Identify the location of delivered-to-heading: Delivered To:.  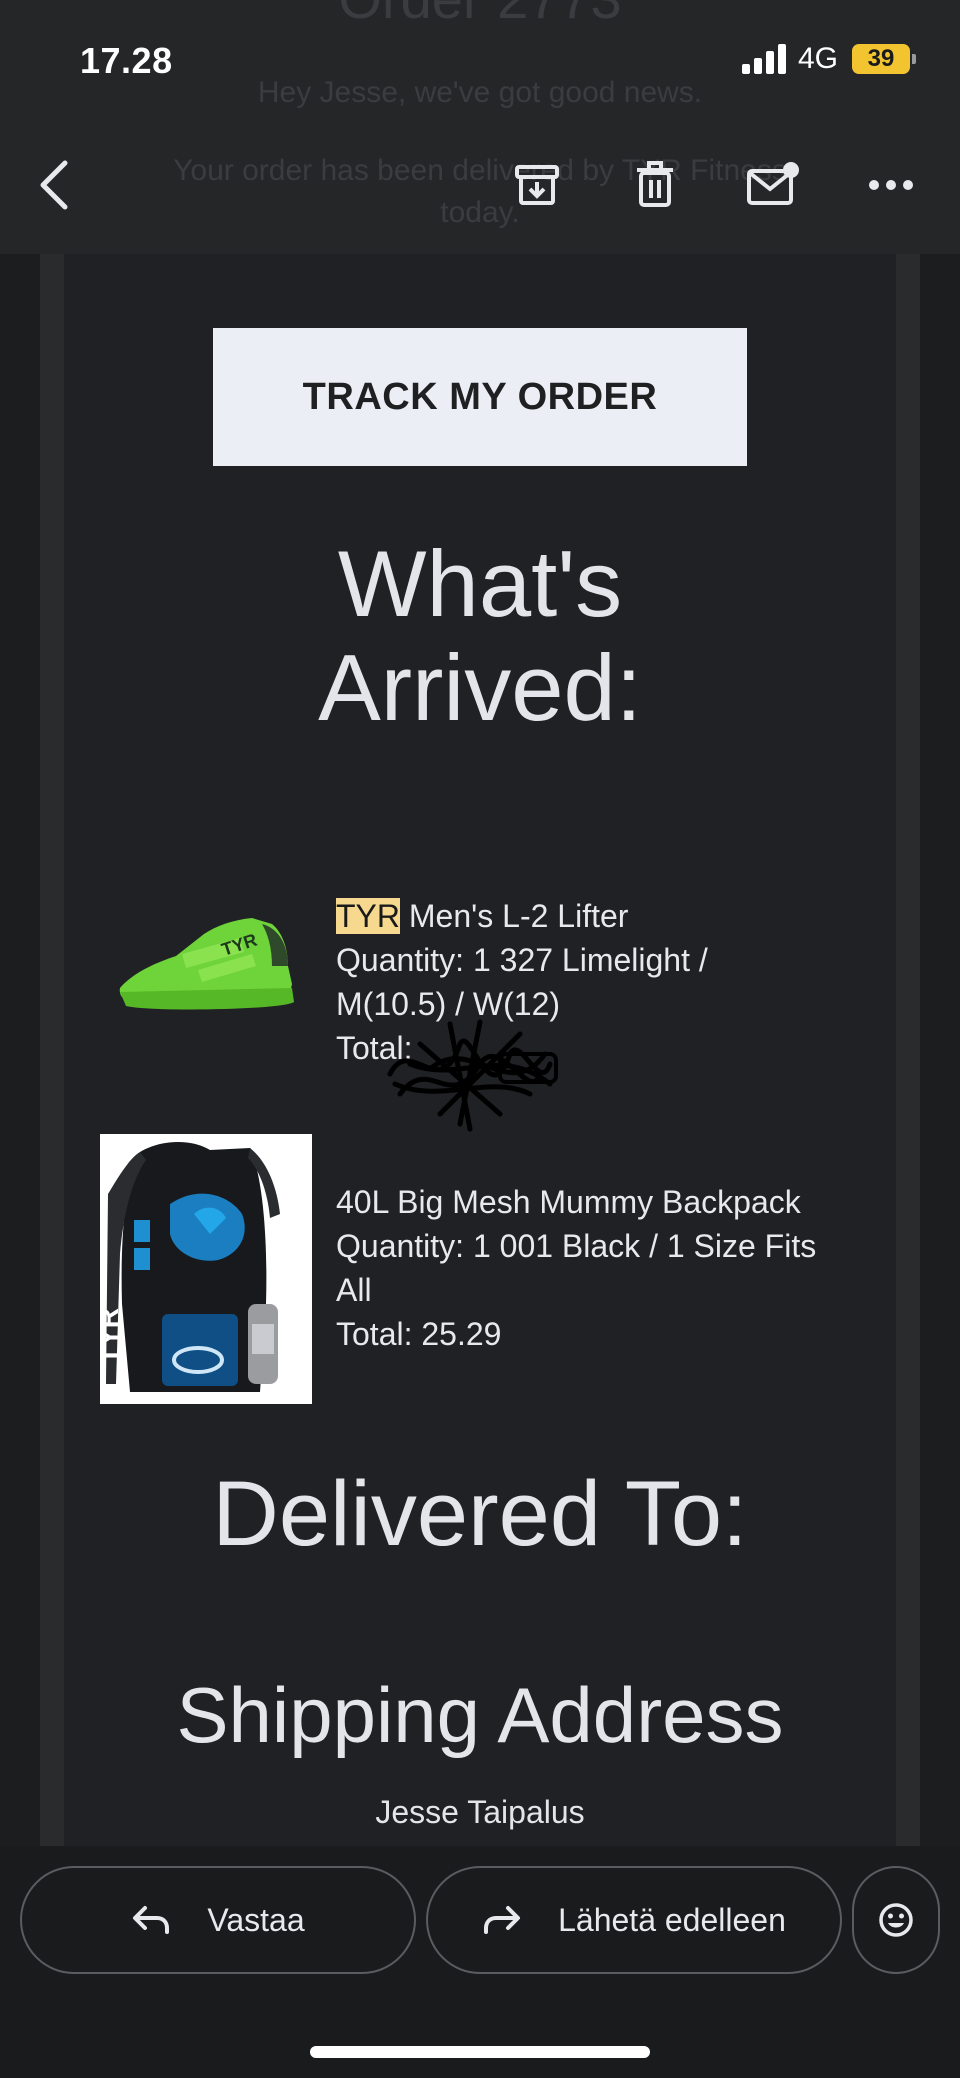
(480, 1514).